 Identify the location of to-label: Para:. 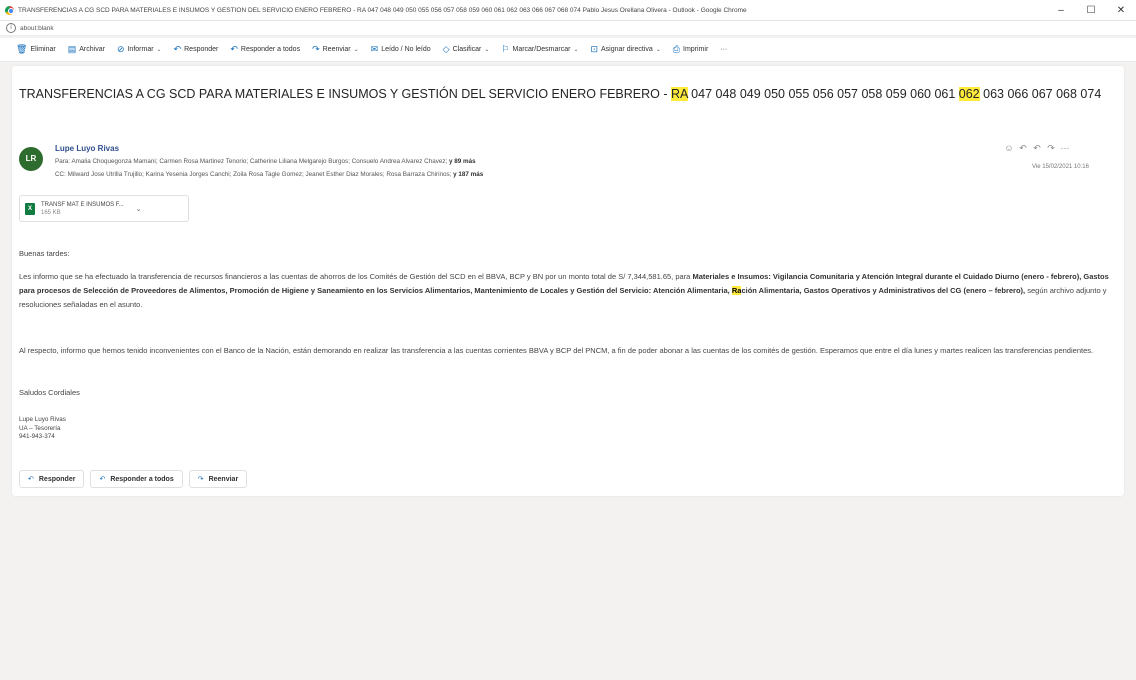
(63, 161).